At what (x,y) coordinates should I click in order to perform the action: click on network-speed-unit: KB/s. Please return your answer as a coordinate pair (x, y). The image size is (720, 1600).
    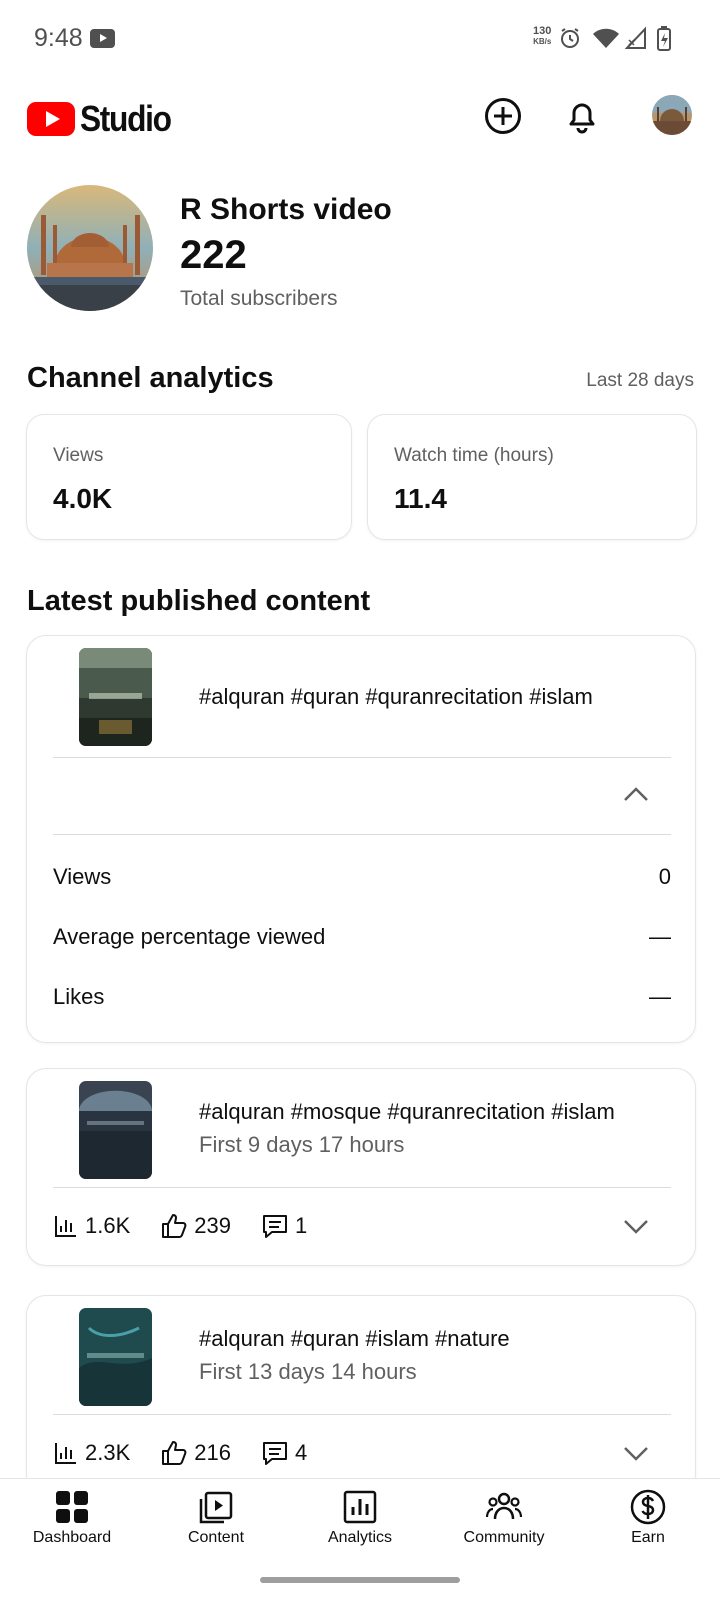
    Looking at the image, I should click on (542, 41).